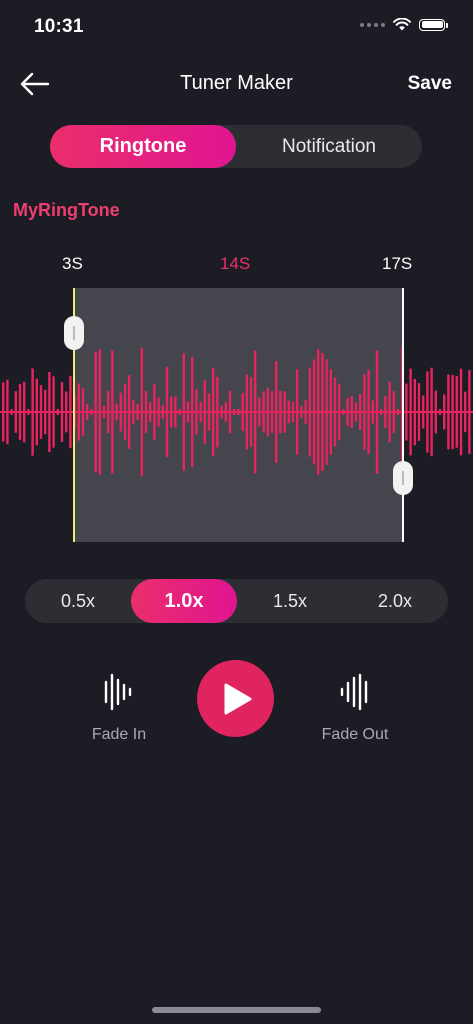 Image resolution: width=473 pixels, height=1024 pixels. I want to click on battery-icon, so click(433, 24).